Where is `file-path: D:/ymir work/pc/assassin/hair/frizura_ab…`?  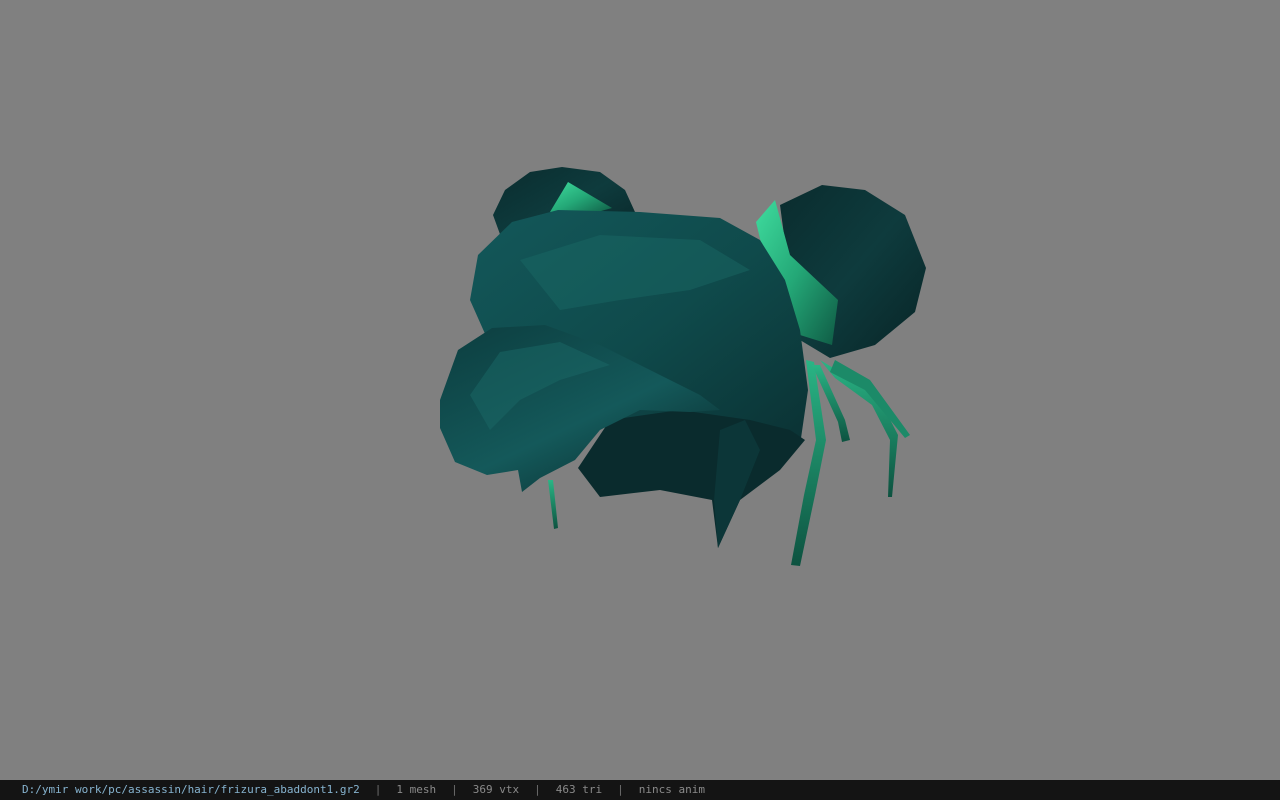
file-path: D:/ymir work/pc/assassin/hair/frizura_ab… is located at coordinates (191, 789).